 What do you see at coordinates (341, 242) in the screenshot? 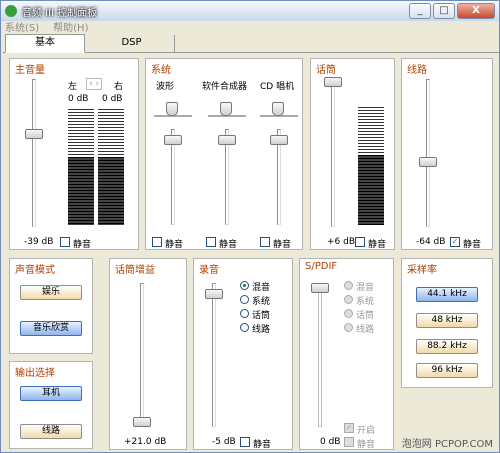
I see `mic-db: +6 dB` at bounding box center [341, 242].